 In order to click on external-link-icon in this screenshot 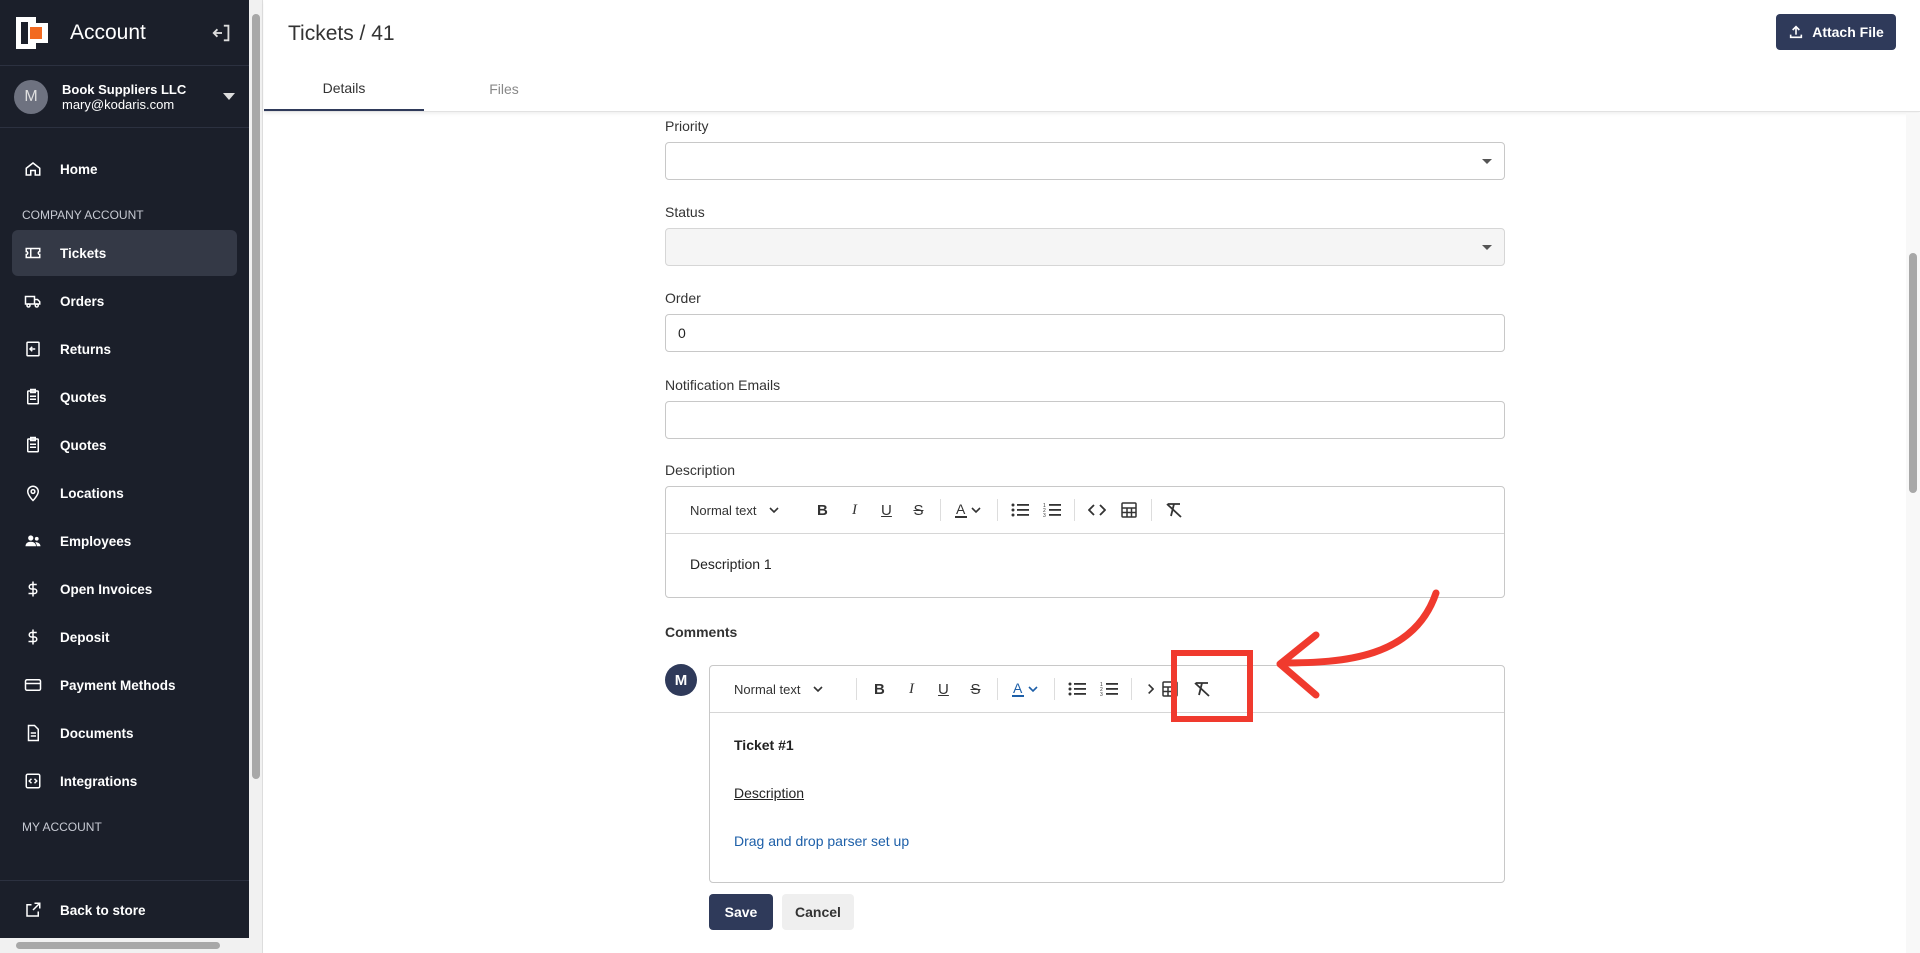, I will do `click(33, 909)`.